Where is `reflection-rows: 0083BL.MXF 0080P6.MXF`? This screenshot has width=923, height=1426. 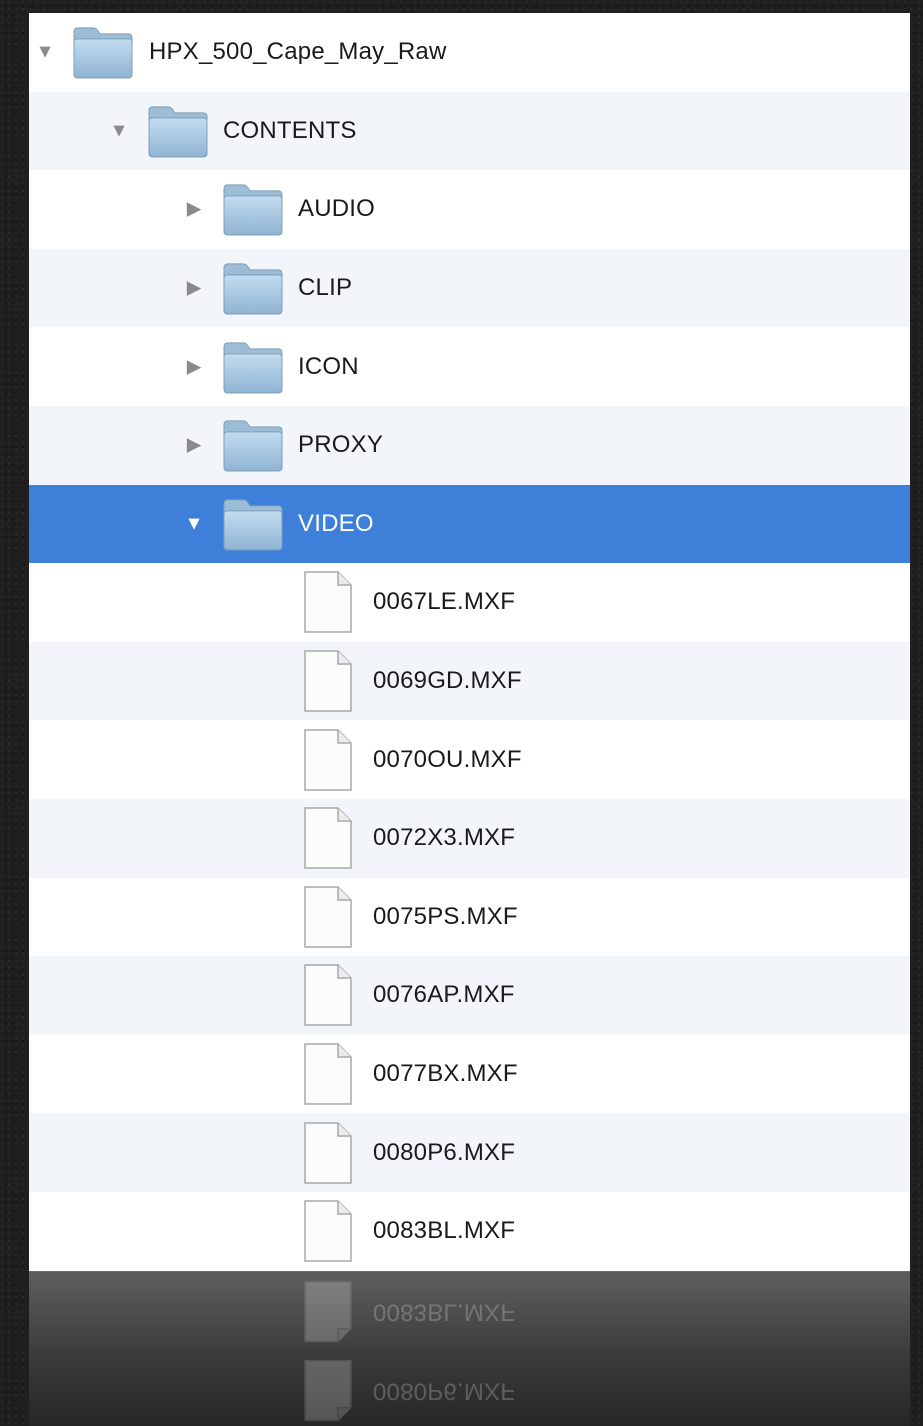
reflection-rows: 0083BL.MXF 0080P6.MXF is located at coordinates (469, 1349).